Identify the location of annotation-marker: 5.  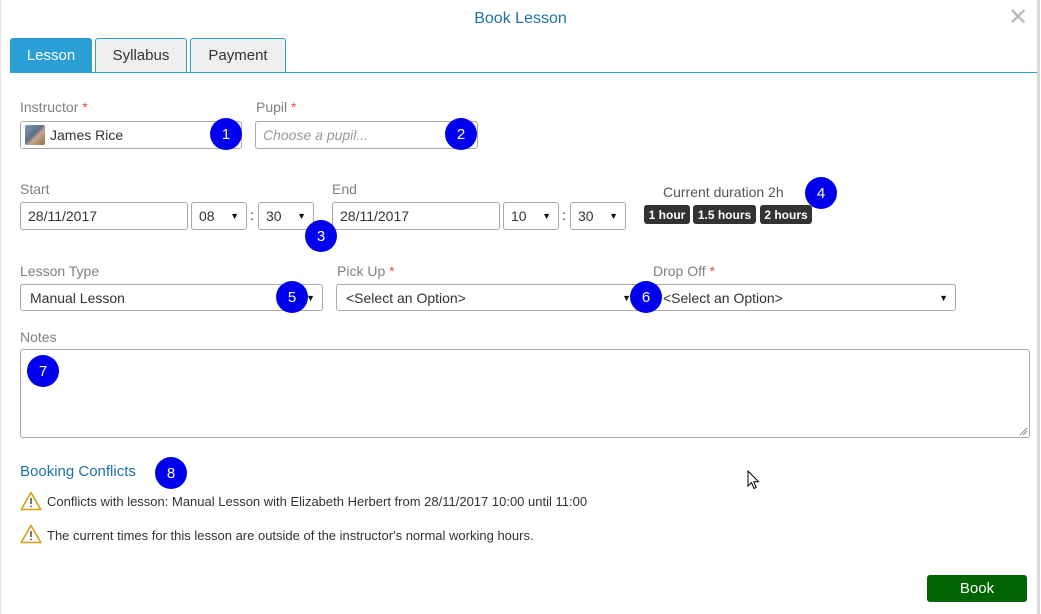
(292, 297).